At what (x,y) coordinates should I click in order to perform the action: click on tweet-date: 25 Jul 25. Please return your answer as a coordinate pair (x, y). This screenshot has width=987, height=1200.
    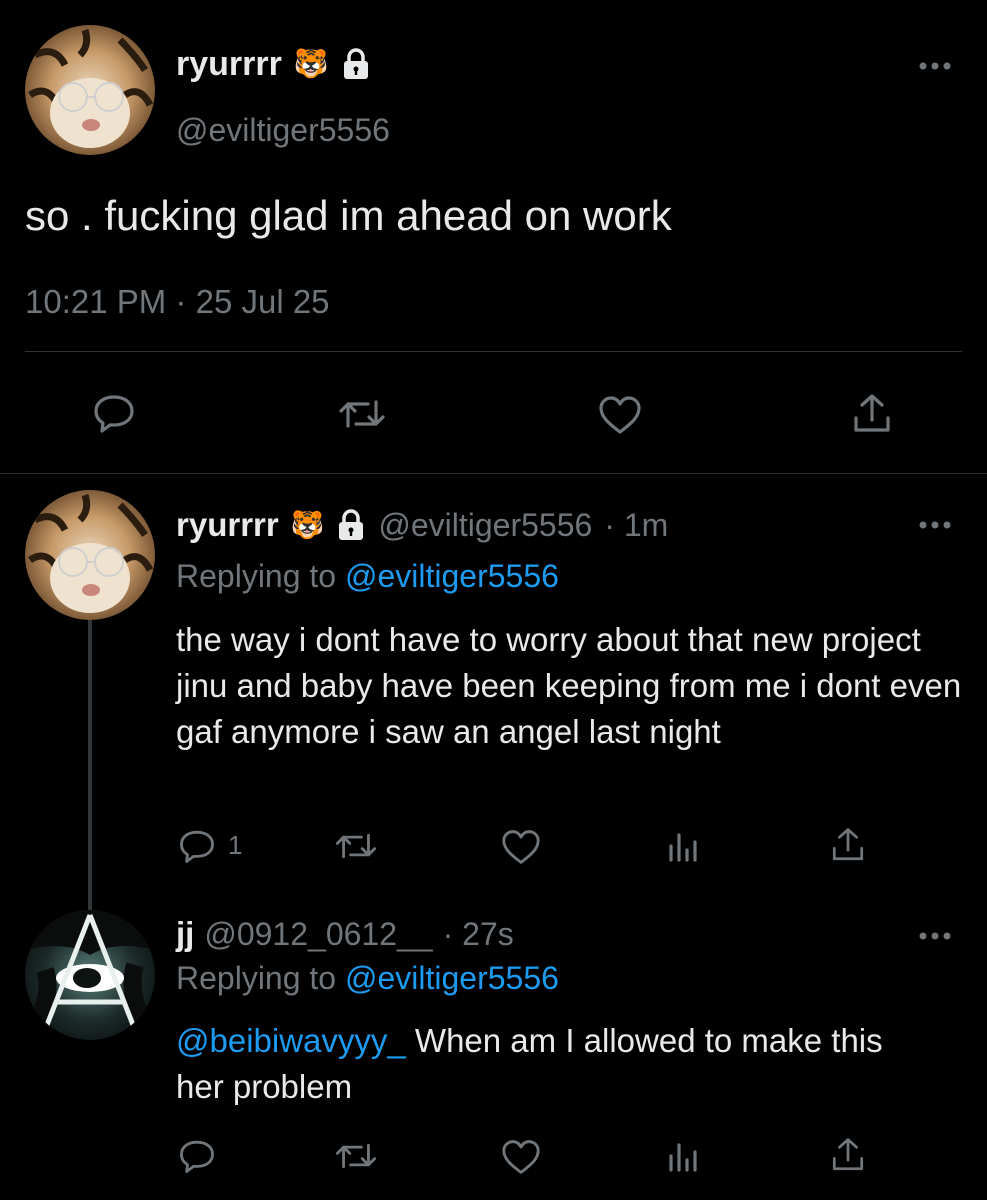
    Looking at the image, I should click on (262, 301).